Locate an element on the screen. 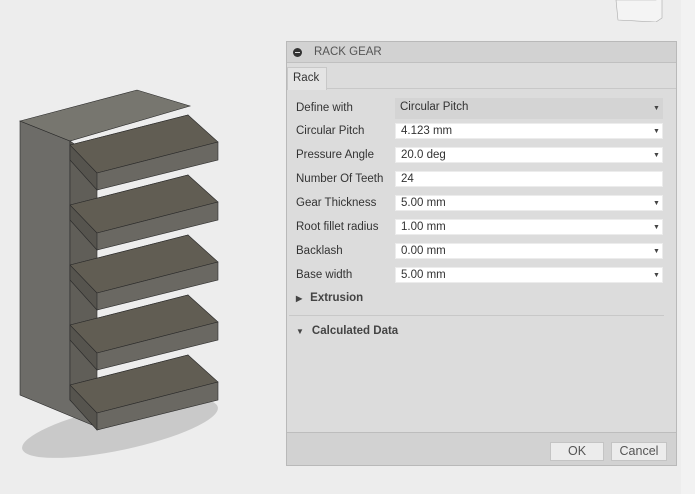 Image resolution: width=695 pixels, height=494 pixels. collapse-icon is located at coordinates (297, 52).